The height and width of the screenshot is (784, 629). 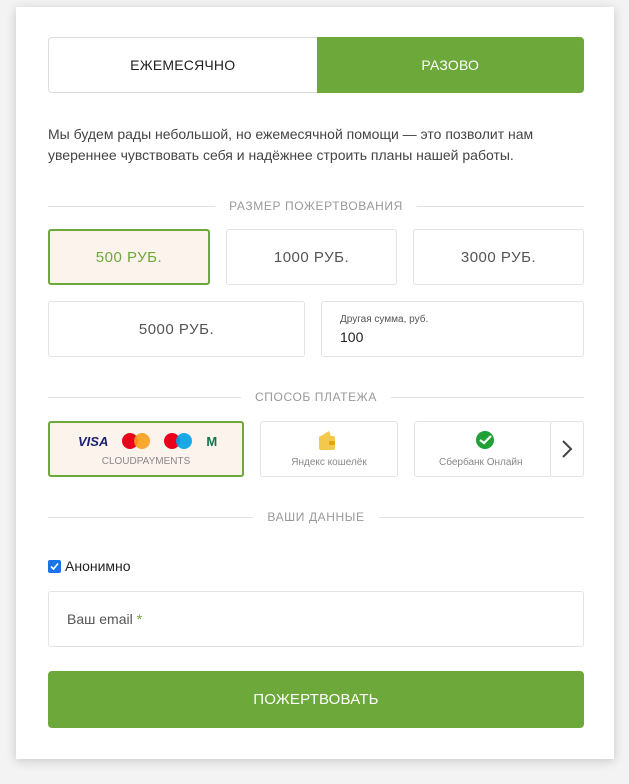 I want to click on once-tab: РАЗОВО, so click(x=450, y=65).